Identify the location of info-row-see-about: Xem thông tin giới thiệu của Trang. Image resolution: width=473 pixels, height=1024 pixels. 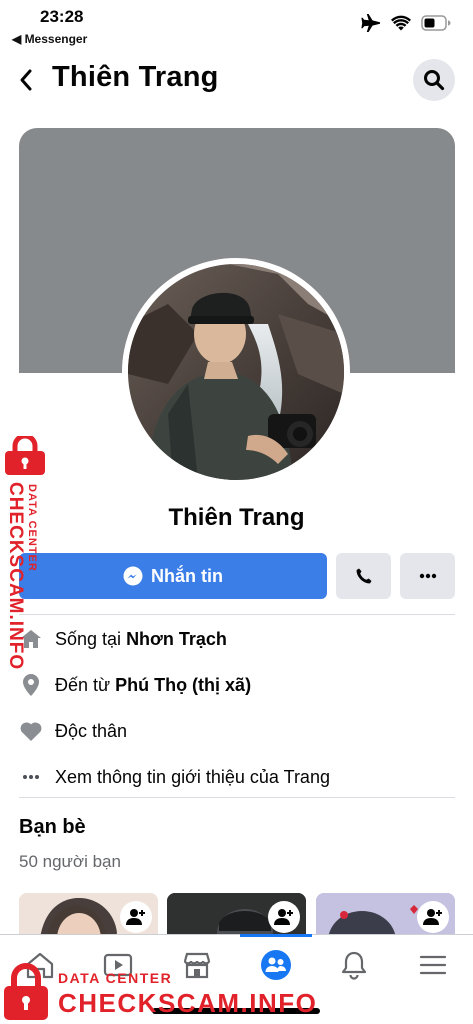
(174, 777).